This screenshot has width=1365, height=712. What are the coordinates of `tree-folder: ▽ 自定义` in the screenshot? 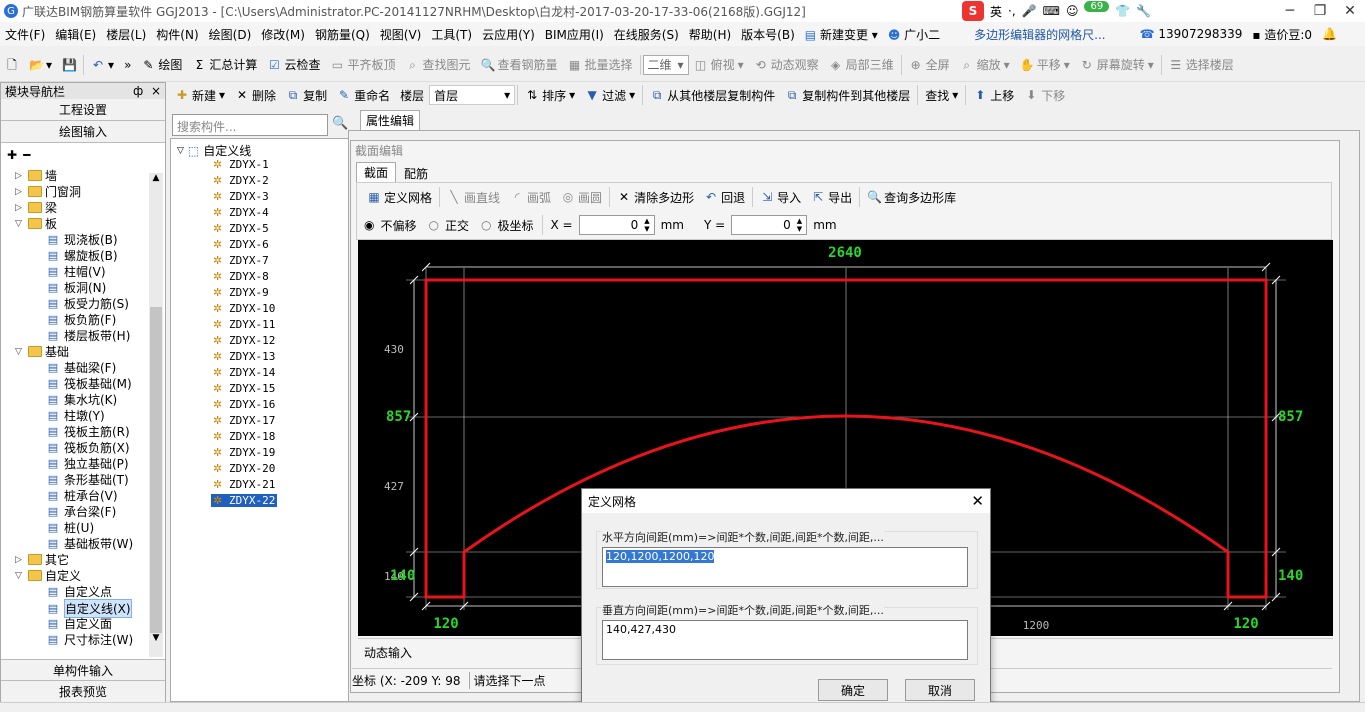 It's located at (48, 575).